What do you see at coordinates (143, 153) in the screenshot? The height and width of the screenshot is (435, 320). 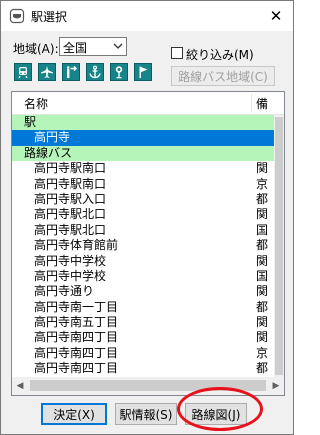 I see `list-group-header: 路線バス` at bounding box center [143, 153].